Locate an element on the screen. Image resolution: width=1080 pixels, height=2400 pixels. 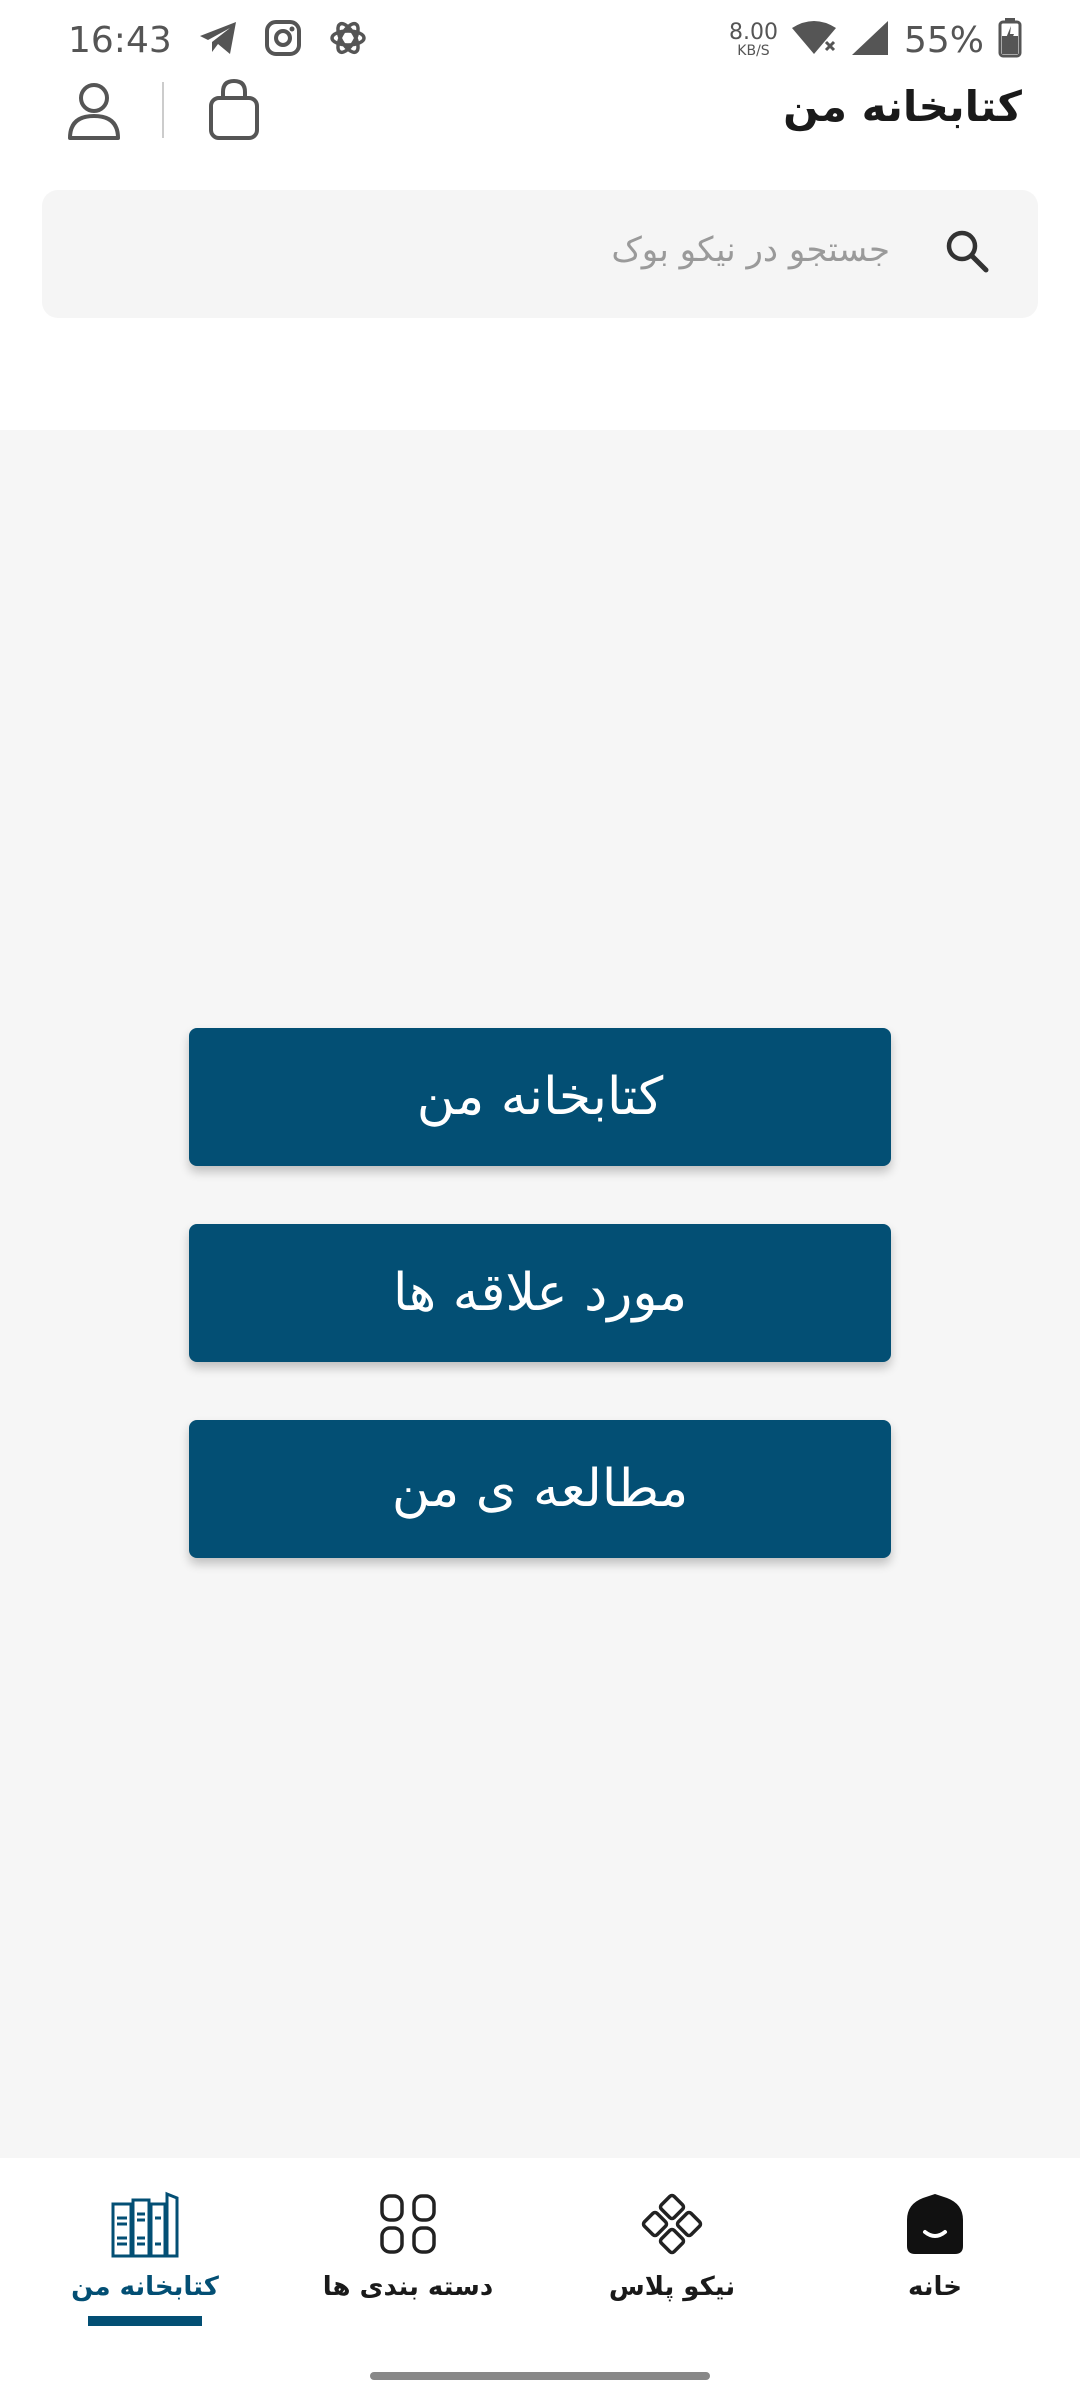
net-speed-unit: KB/S is located at coordinates (753, 51).